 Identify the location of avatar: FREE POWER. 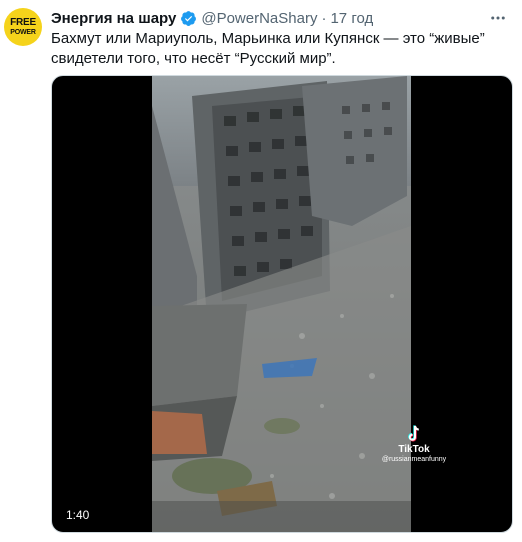
(23, 27).